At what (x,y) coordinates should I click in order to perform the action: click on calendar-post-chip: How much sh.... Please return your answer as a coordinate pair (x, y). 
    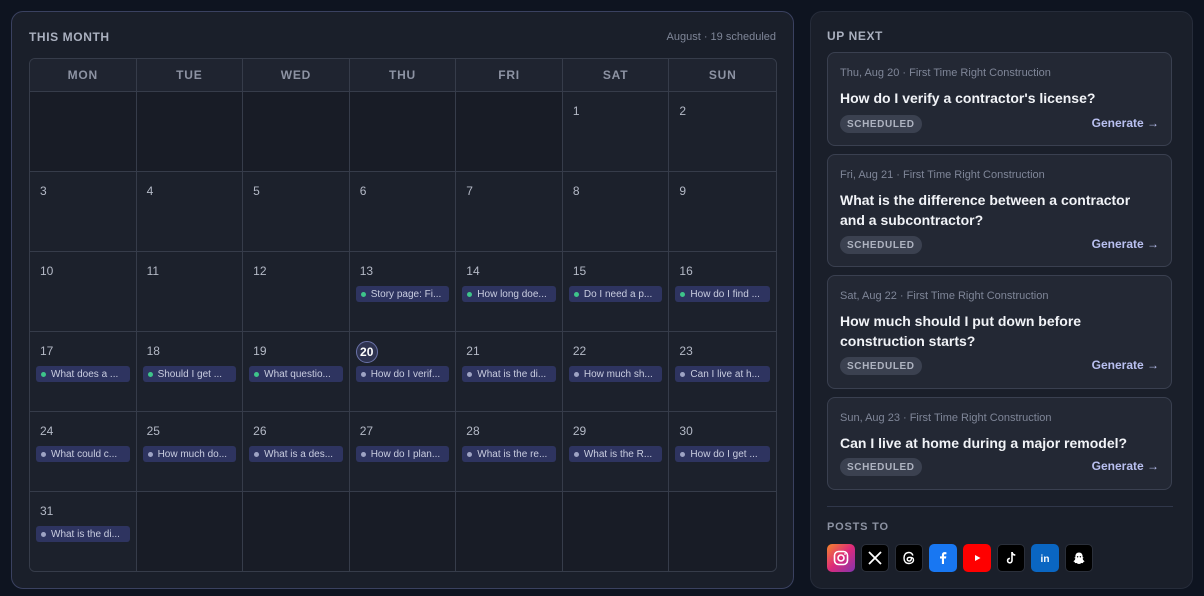
    Looking at the image, I should click on (615, 374).